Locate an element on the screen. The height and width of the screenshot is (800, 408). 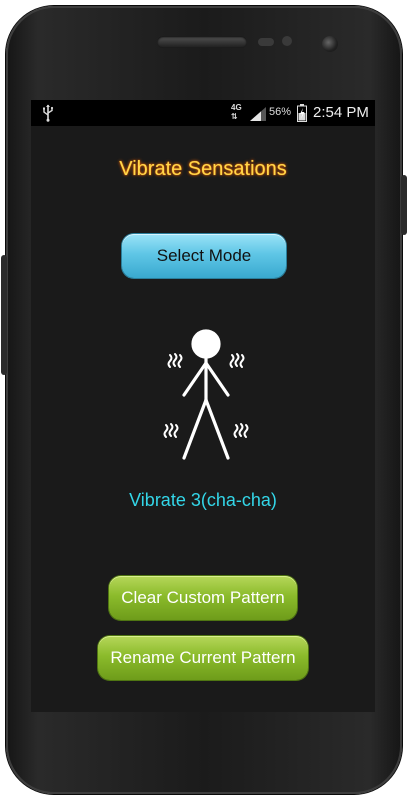
front-camera is located at coordinates (330, 44).